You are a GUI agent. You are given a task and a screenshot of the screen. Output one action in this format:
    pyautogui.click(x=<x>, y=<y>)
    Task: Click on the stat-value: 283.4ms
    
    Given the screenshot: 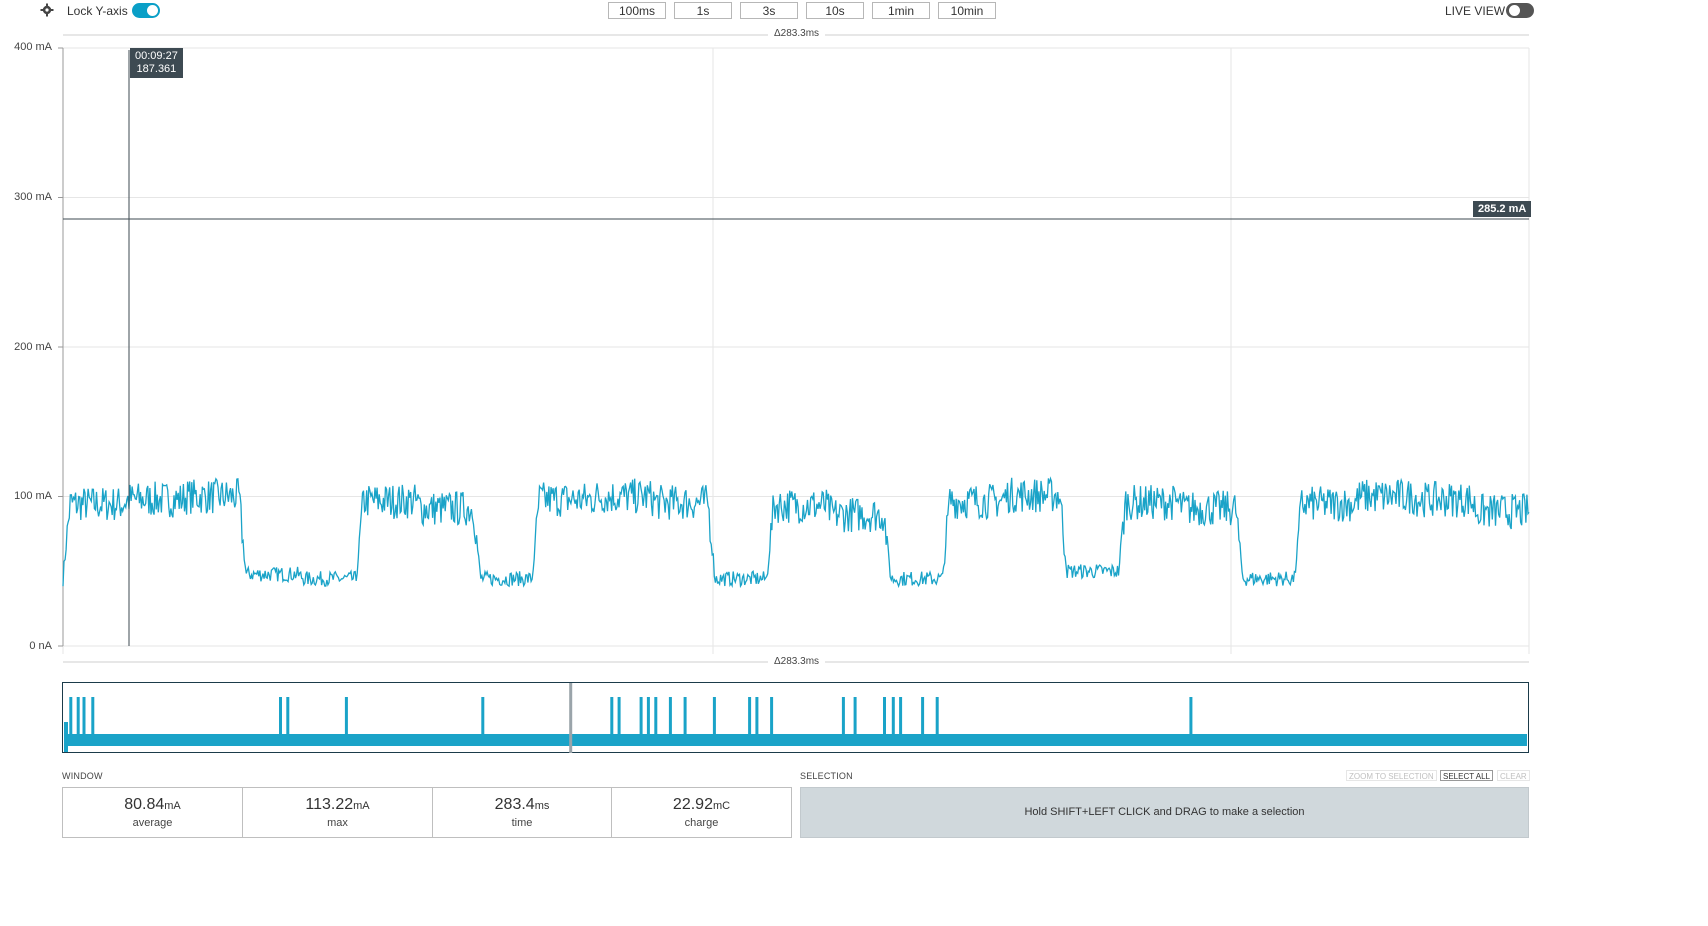 What is the action you would take?
    pyautogui.click(x=522, y=805)
    